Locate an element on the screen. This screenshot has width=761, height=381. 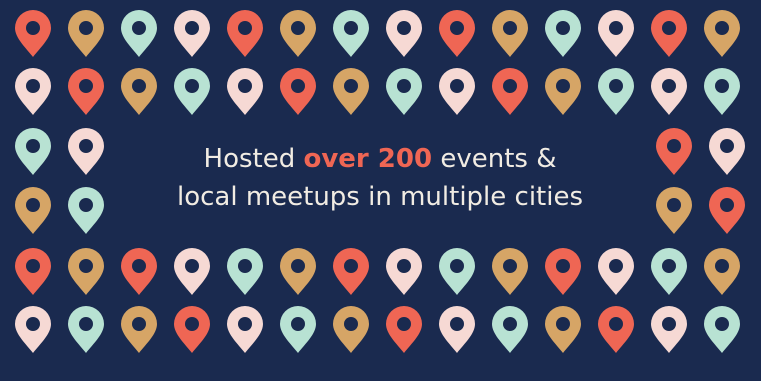
headline-suffix: events & is located at coordinates (494, 159).